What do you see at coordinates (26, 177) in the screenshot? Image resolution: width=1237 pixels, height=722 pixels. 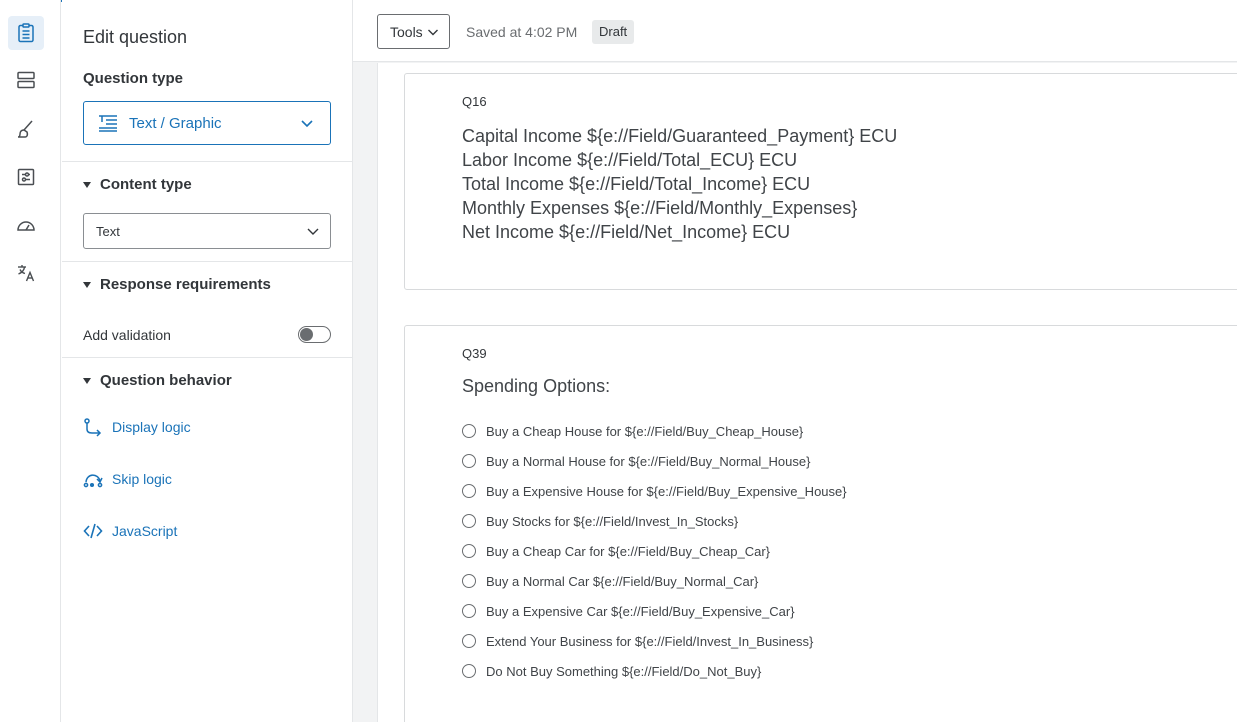 I see `survey-flow-icon` at bounding box center [26, 177].